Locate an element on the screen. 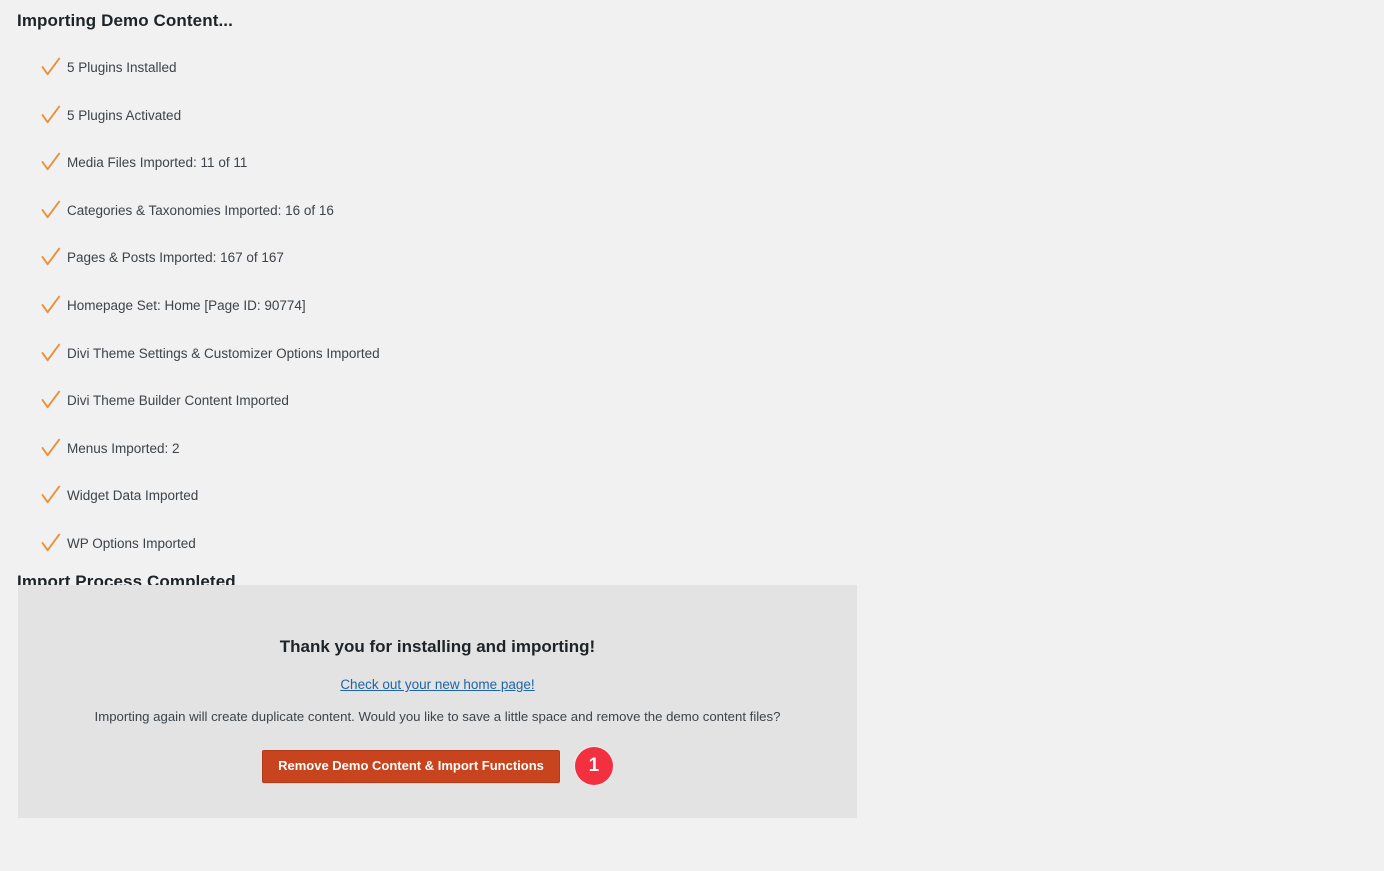 This screenshot has width=1384, height=871. list-item-label: Homepage Set: Home [Page ID: 90774] is located at coordinates (186, 305).